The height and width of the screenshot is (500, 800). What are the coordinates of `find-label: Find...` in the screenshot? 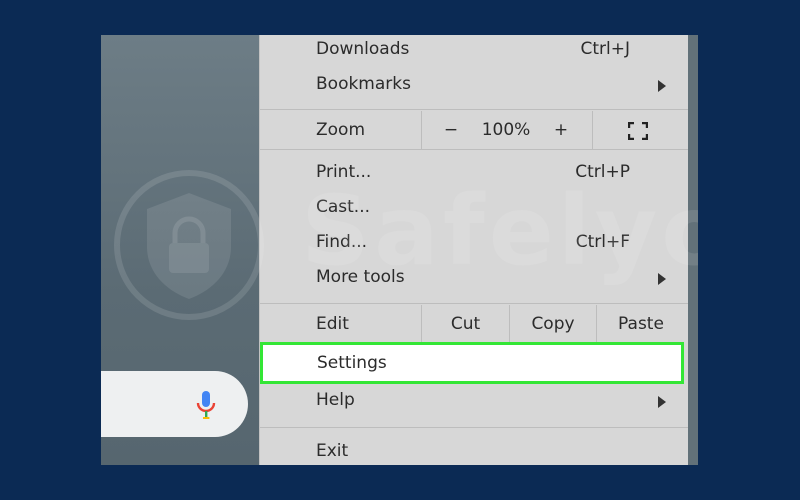 It's located at (342, 242).